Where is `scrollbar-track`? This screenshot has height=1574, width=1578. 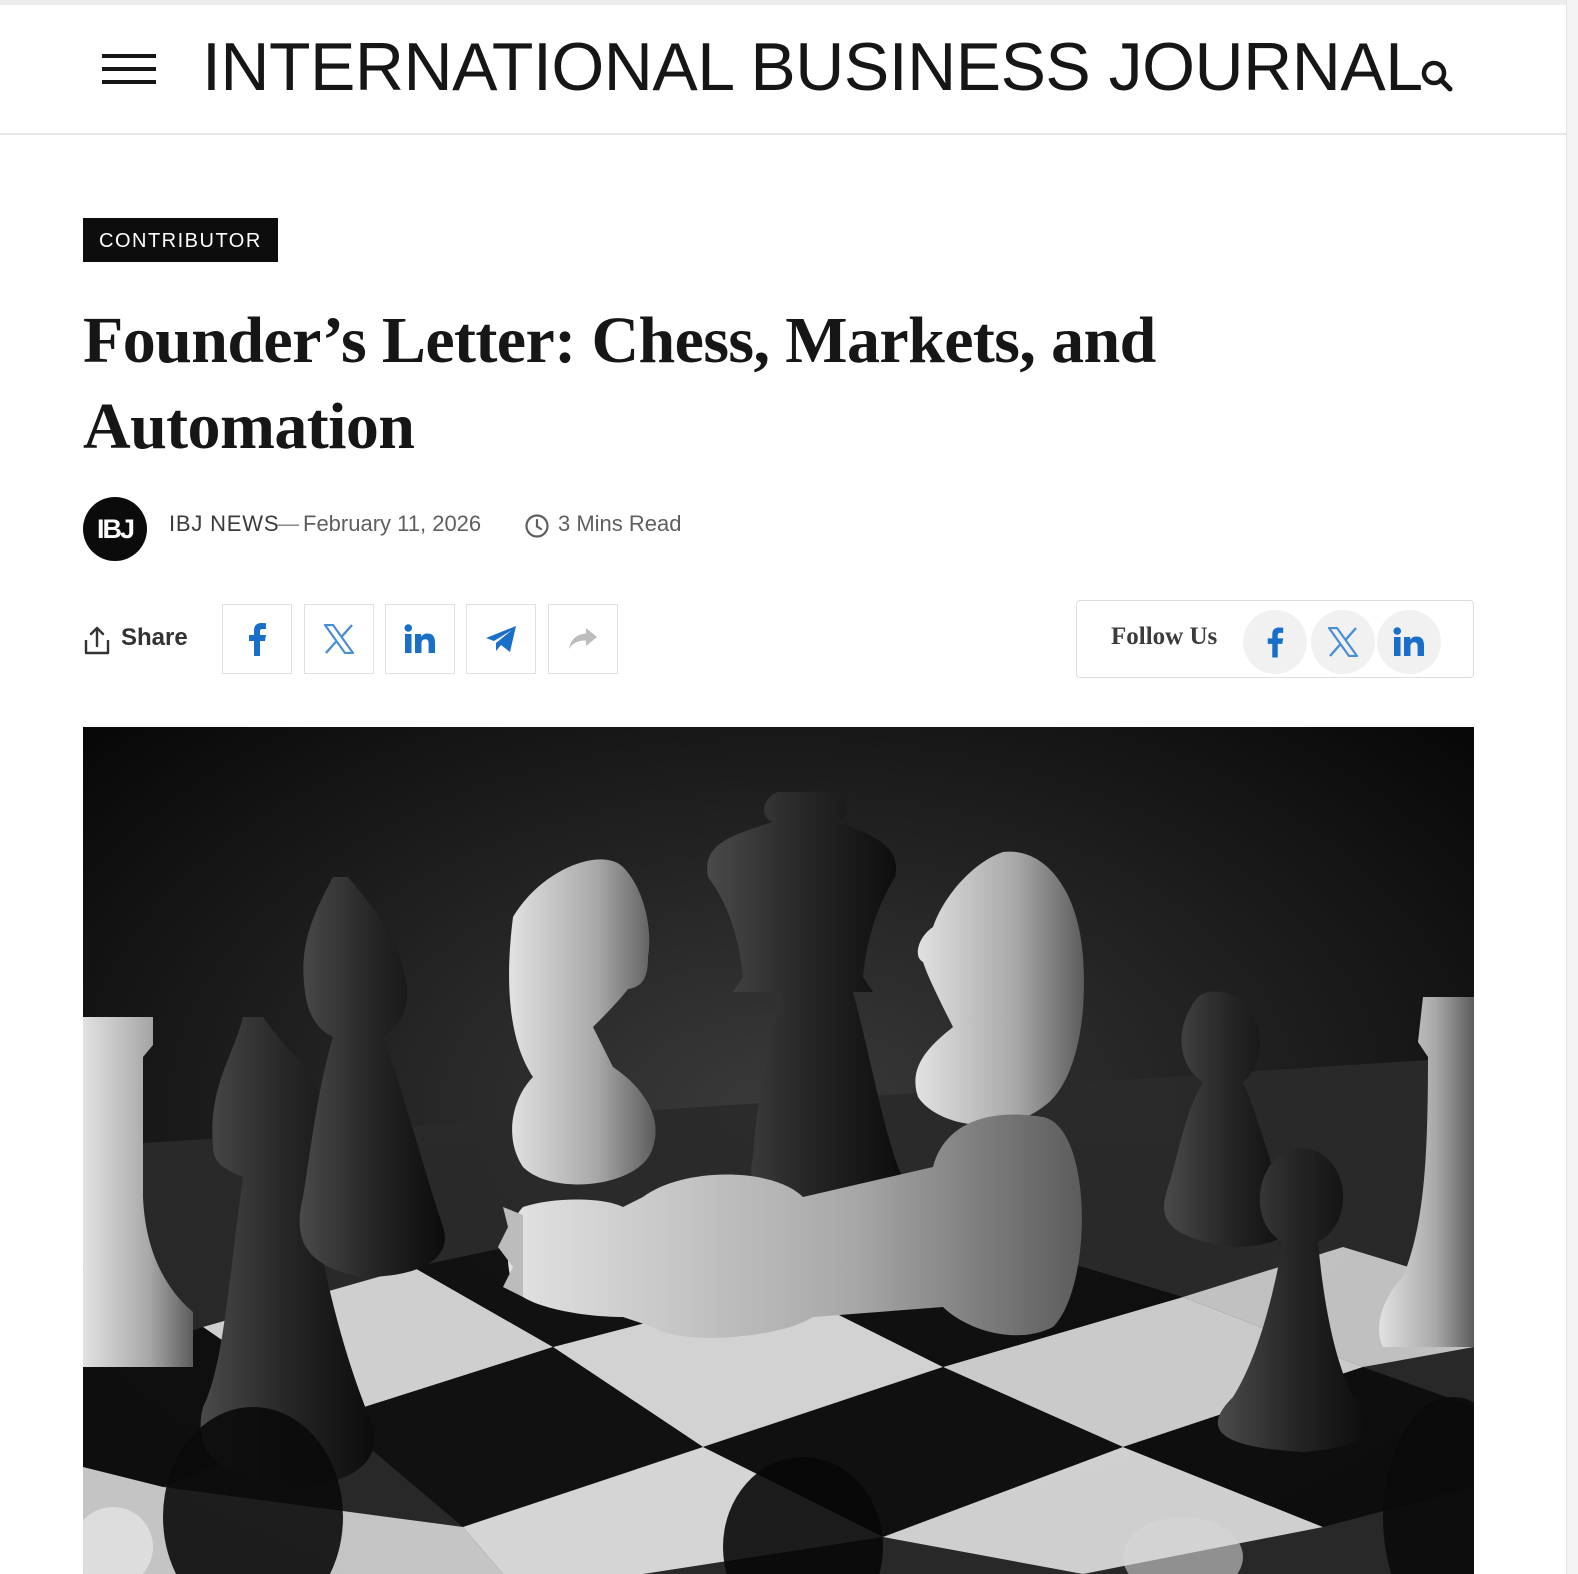 scrollbar-track is located at coordinates (1572, 787).